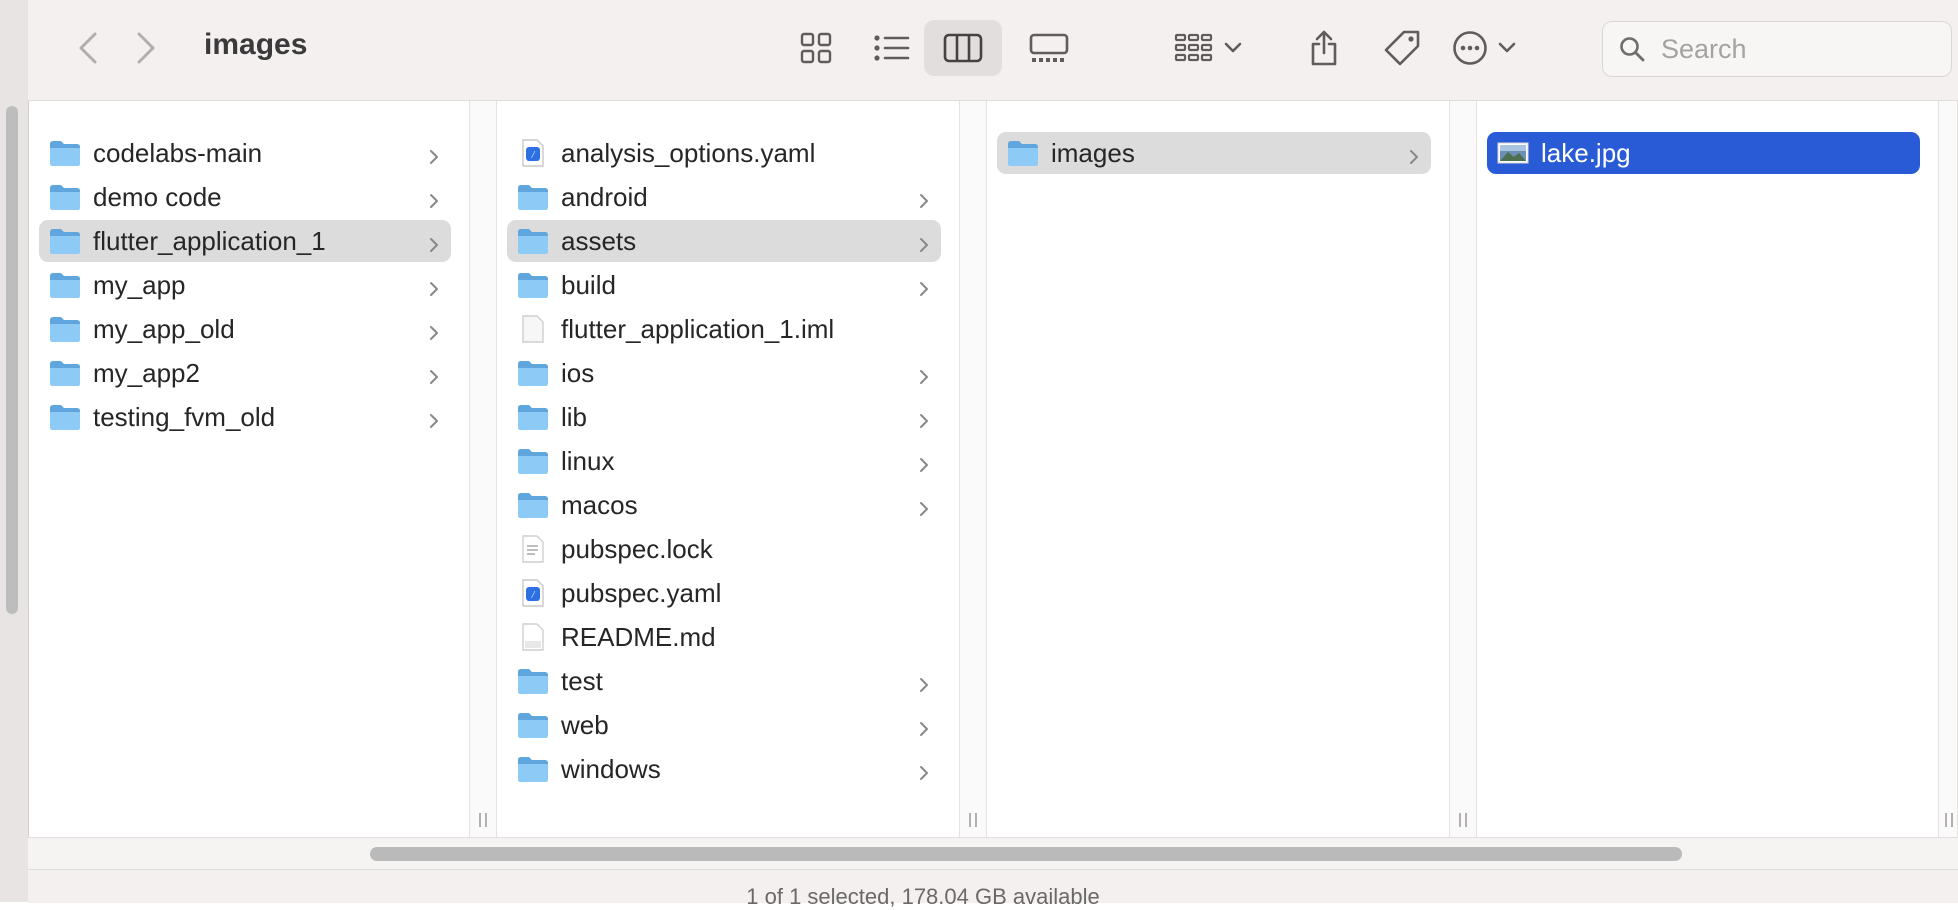 The width and height of the screenshot is (1958, 910). What do you see at coordinates (582, 680) in the screenshot?
I see `item-name: test` at bounding box center [582, 680].